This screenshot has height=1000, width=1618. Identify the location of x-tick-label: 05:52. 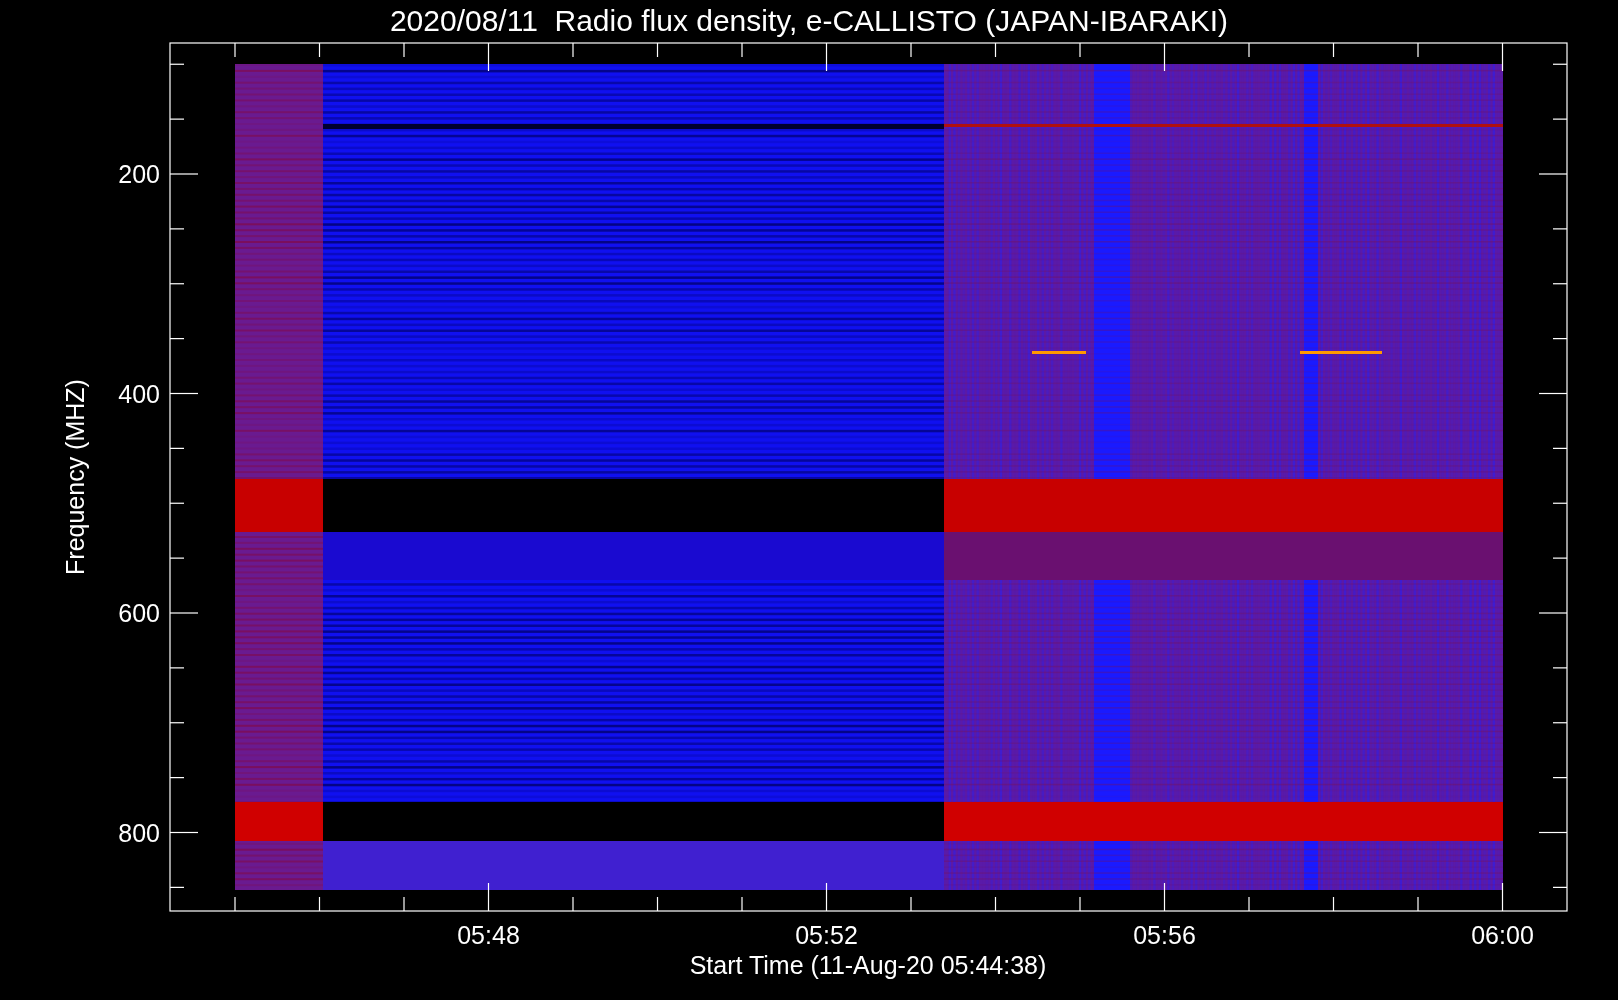
(826, 935).